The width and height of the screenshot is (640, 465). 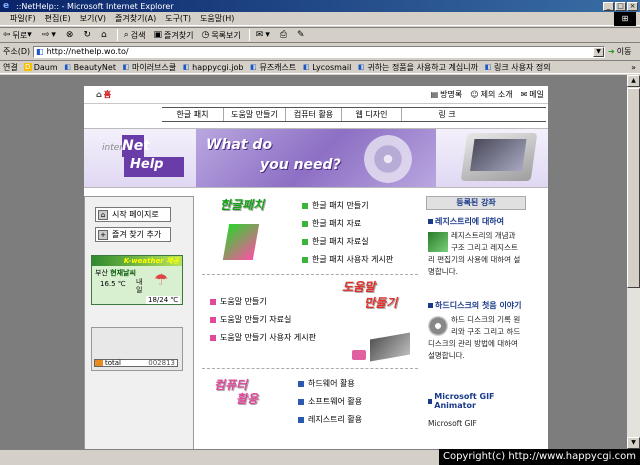 I want to click on vertical-scrollbar: ▲ ▼, so click(x=633, y=262).